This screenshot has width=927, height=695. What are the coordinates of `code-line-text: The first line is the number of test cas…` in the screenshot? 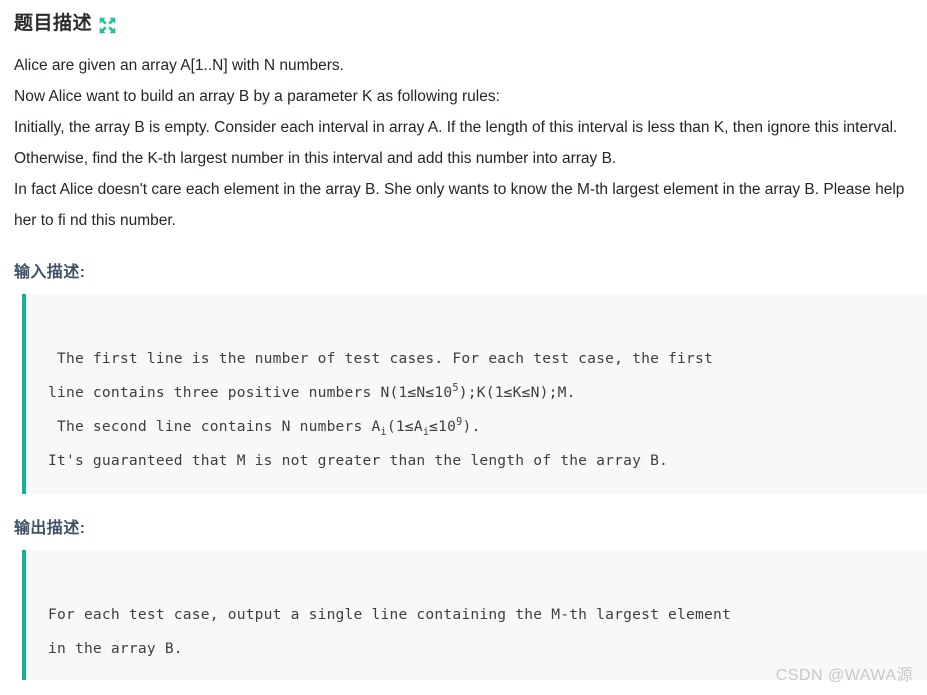 It's located at (380, 358).